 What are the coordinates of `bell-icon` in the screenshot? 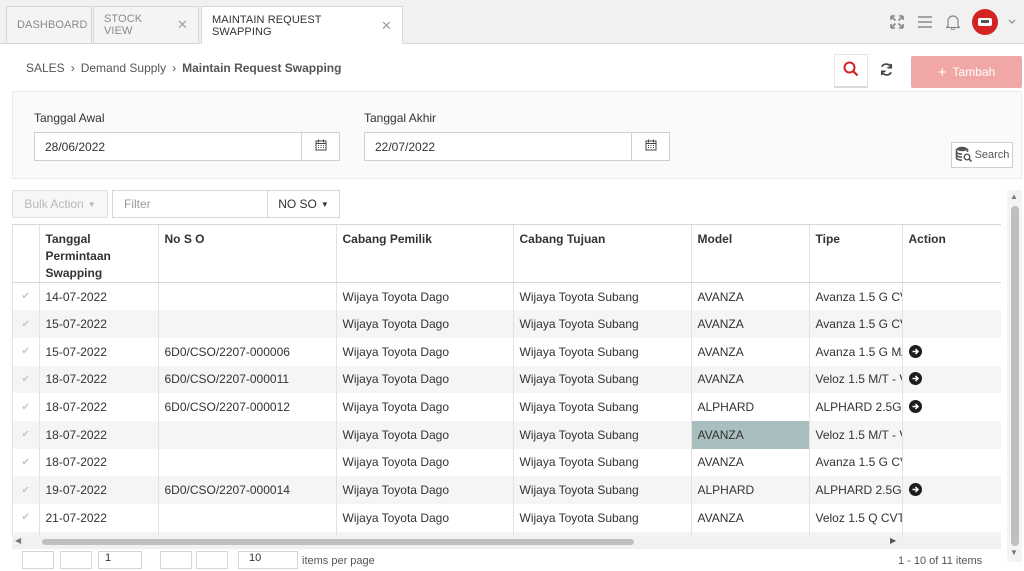 It's located at (953, 22).